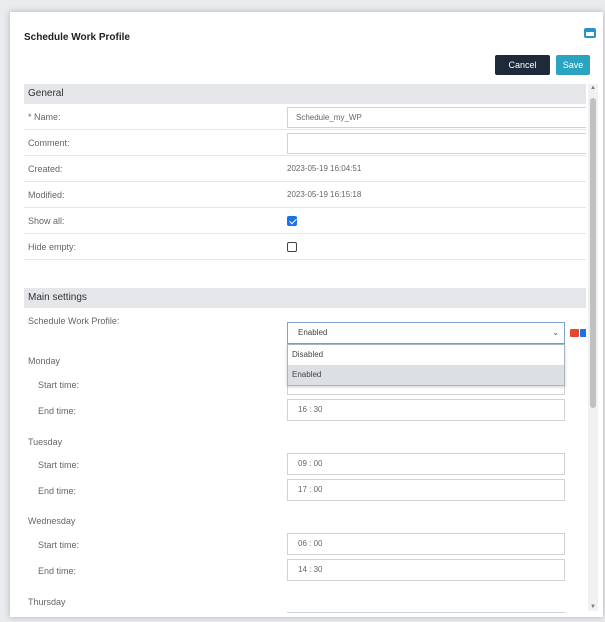 This screenshot has height=622, width=605. Describe the element at coordinates (324, 168) in the screenshot. I see `created-value: 2023-05-19 16:04:51` at that location.